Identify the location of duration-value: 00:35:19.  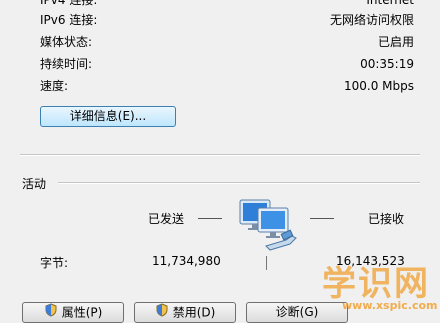
(387, 64).